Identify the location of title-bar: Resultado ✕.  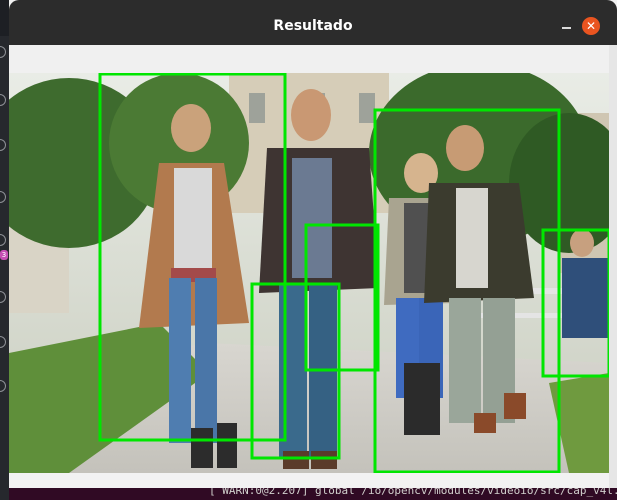
(313, 22).